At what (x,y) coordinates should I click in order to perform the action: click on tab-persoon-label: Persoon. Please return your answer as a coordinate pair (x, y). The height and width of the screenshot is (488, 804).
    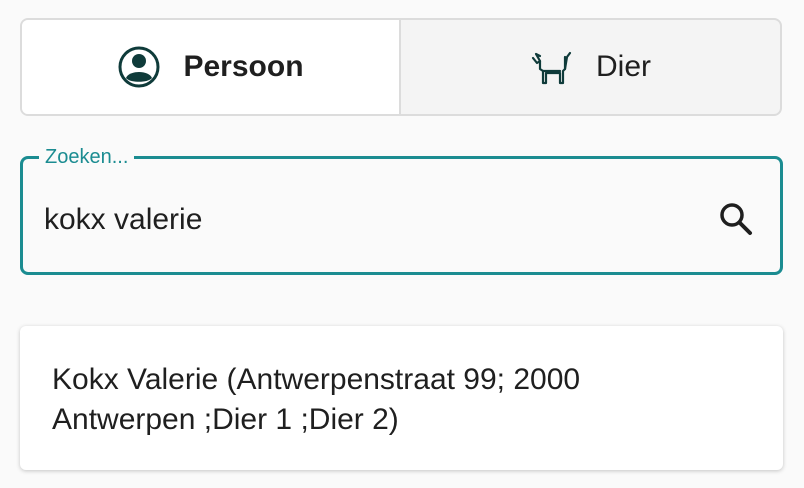
    Looking at the image, I should click on (243, 66).